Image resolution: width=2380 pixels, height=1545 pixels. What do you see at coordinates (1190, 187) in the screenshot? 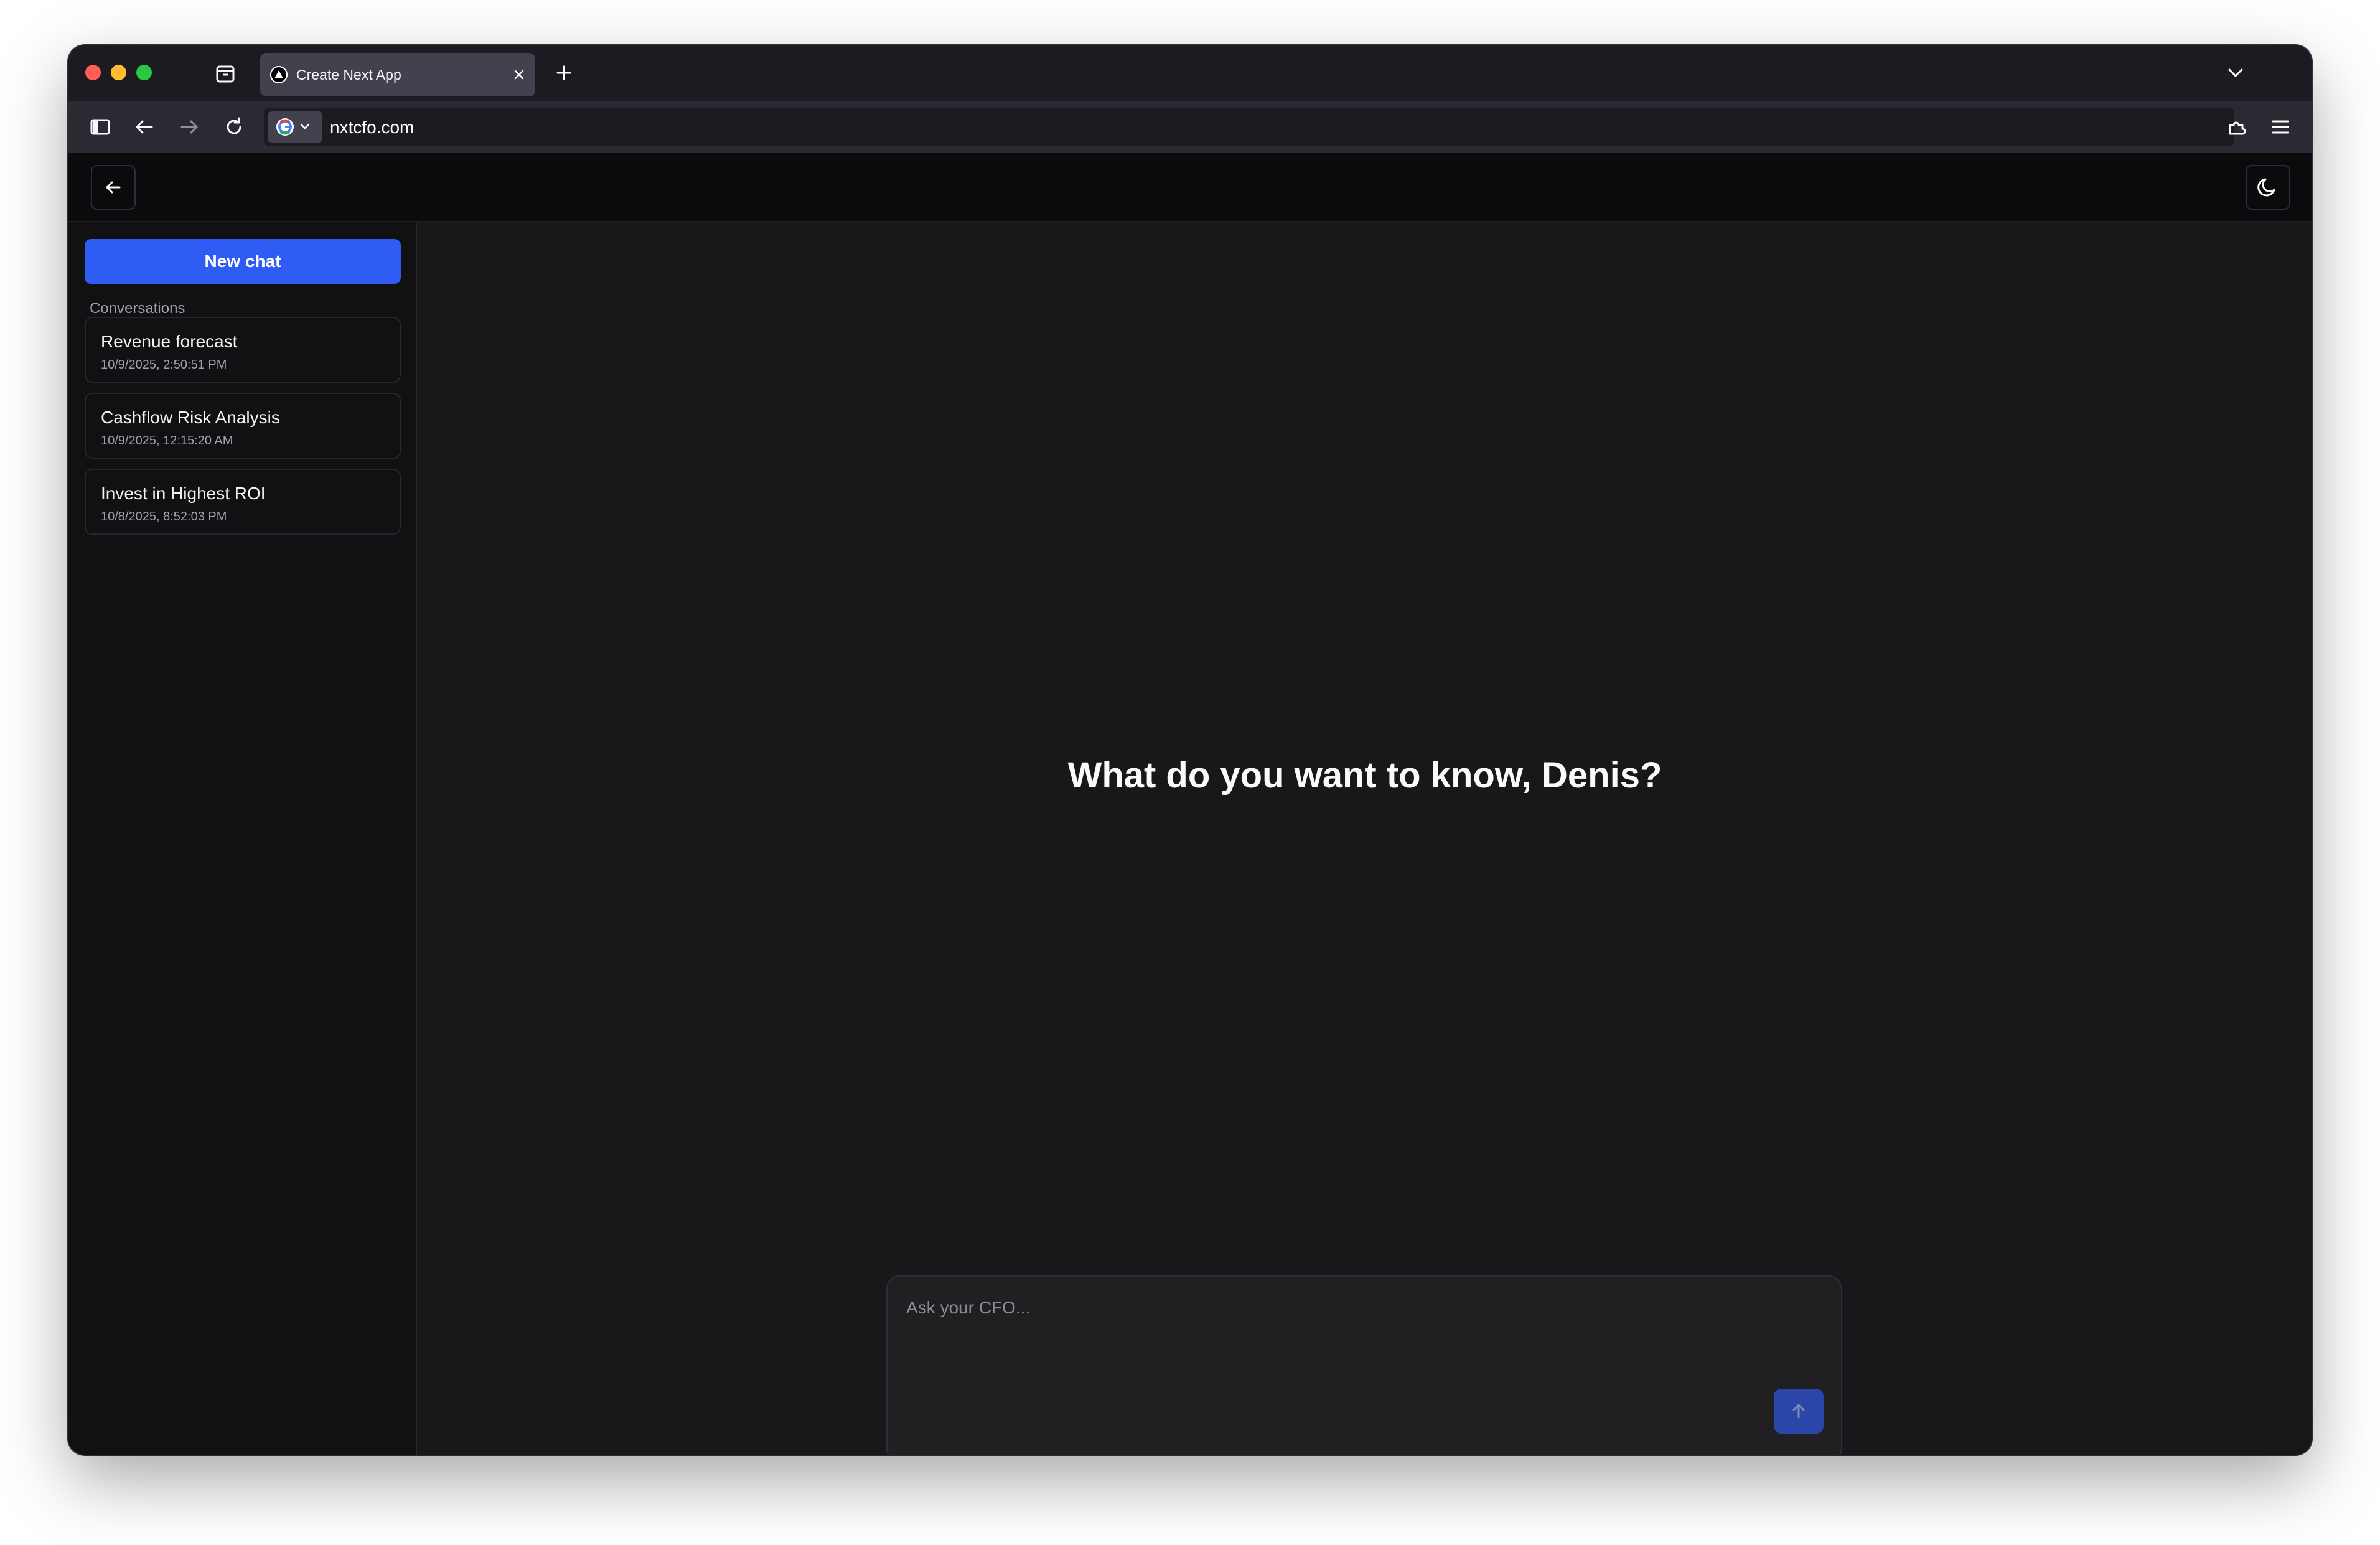
I see `app-header` at bounding box center [1190, 187].